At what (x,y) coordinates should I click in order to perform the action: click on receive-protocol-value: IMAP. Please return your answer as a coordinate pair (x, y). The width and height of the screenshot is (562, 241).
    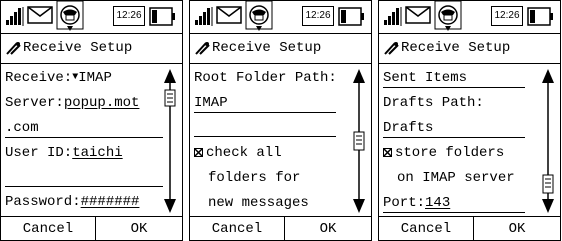
    Looking at the image, I should click on (95, 78).